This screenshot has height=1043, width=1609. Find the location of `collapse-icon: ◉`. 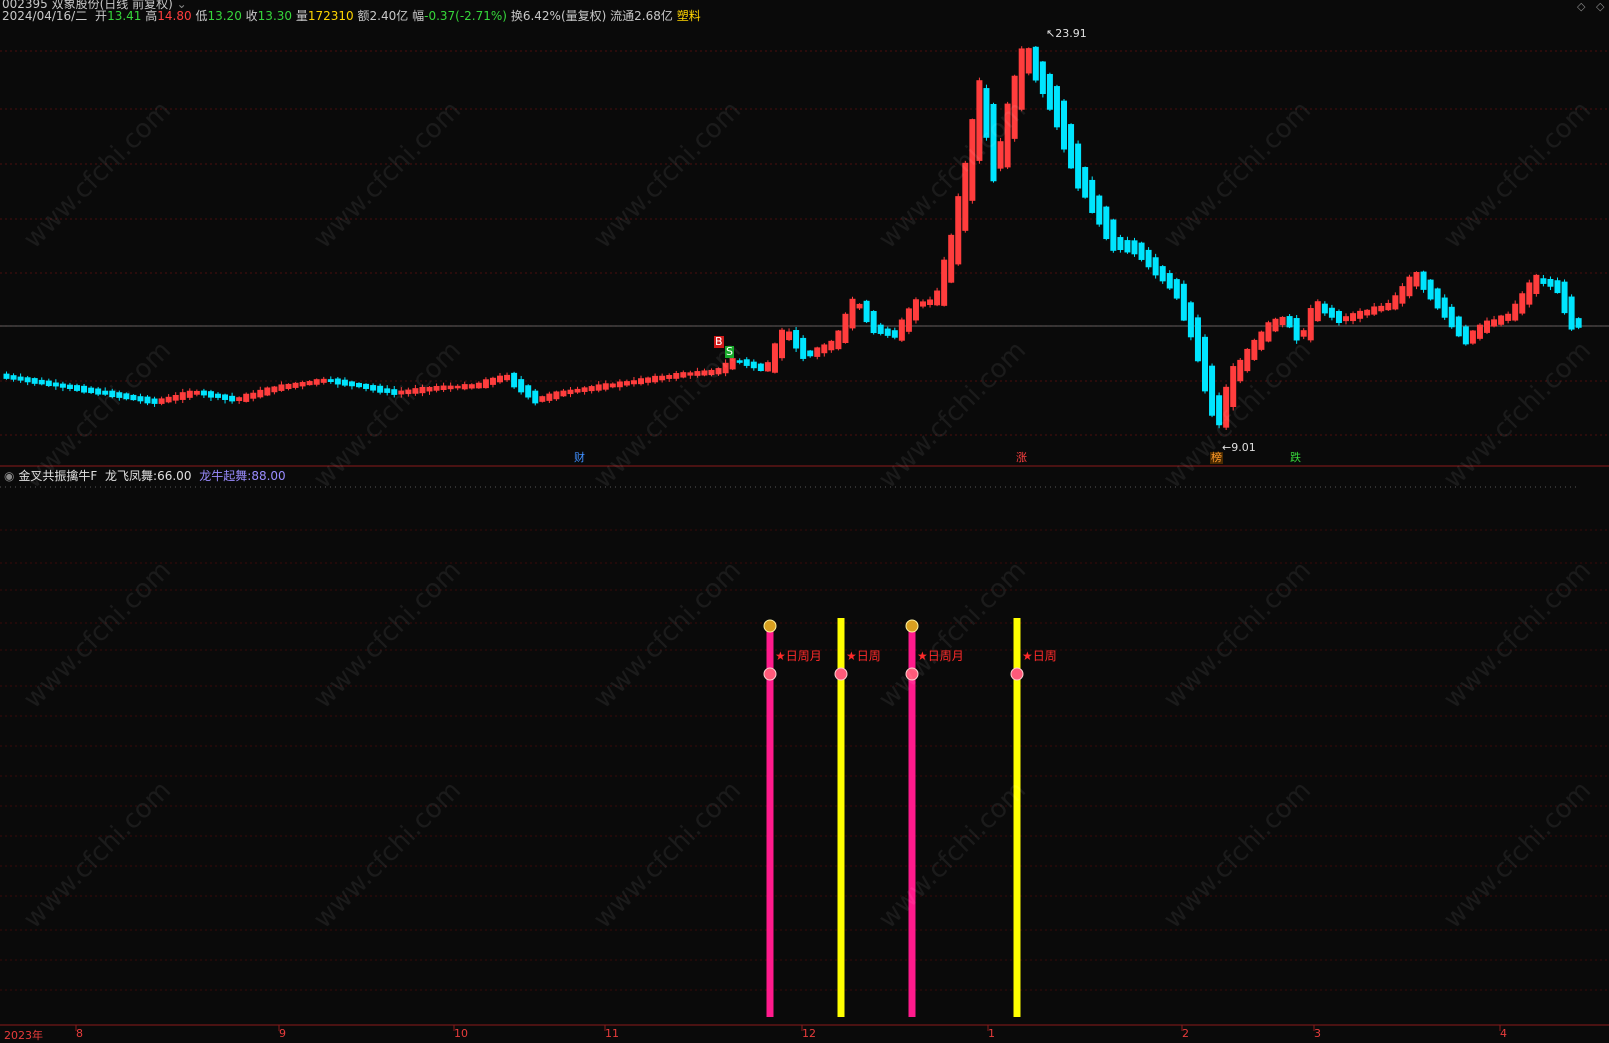

collapse-icon: ◉ is located at coordinates (9, 476).